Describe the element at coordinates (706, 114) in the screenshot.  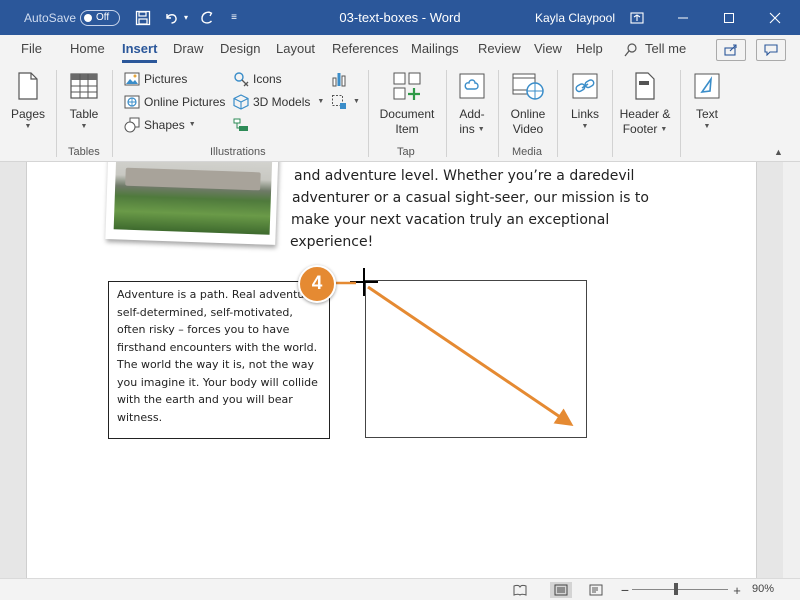
I see `text-label: Text` at that location.